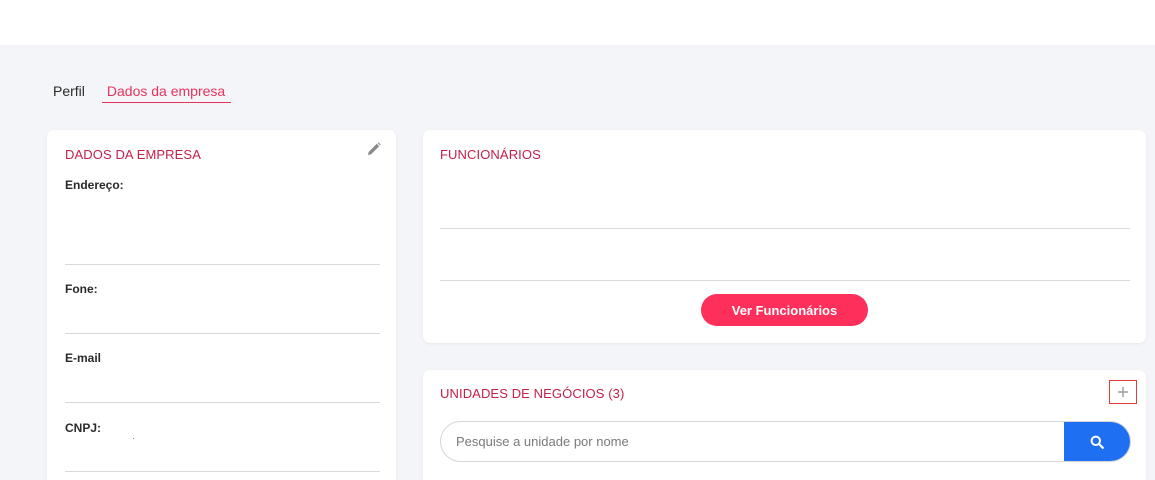 The height and width of the screenshot is (480, 1155). Describe the element at coordinates (490, 154) in the screenshot. I see `employees-card-title: FUNCIONÁRIOS` at that location.